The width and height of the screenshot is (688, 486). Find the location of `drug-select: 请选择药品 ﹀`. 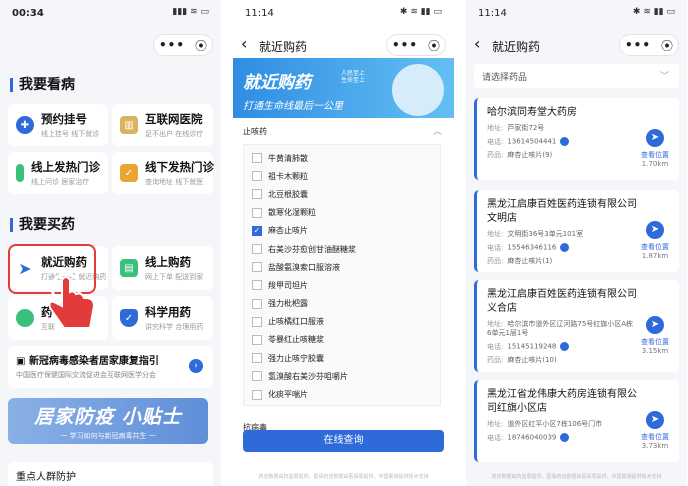

drug-select: 请选择药品 ﹀ is located at coordinates (576, 76).